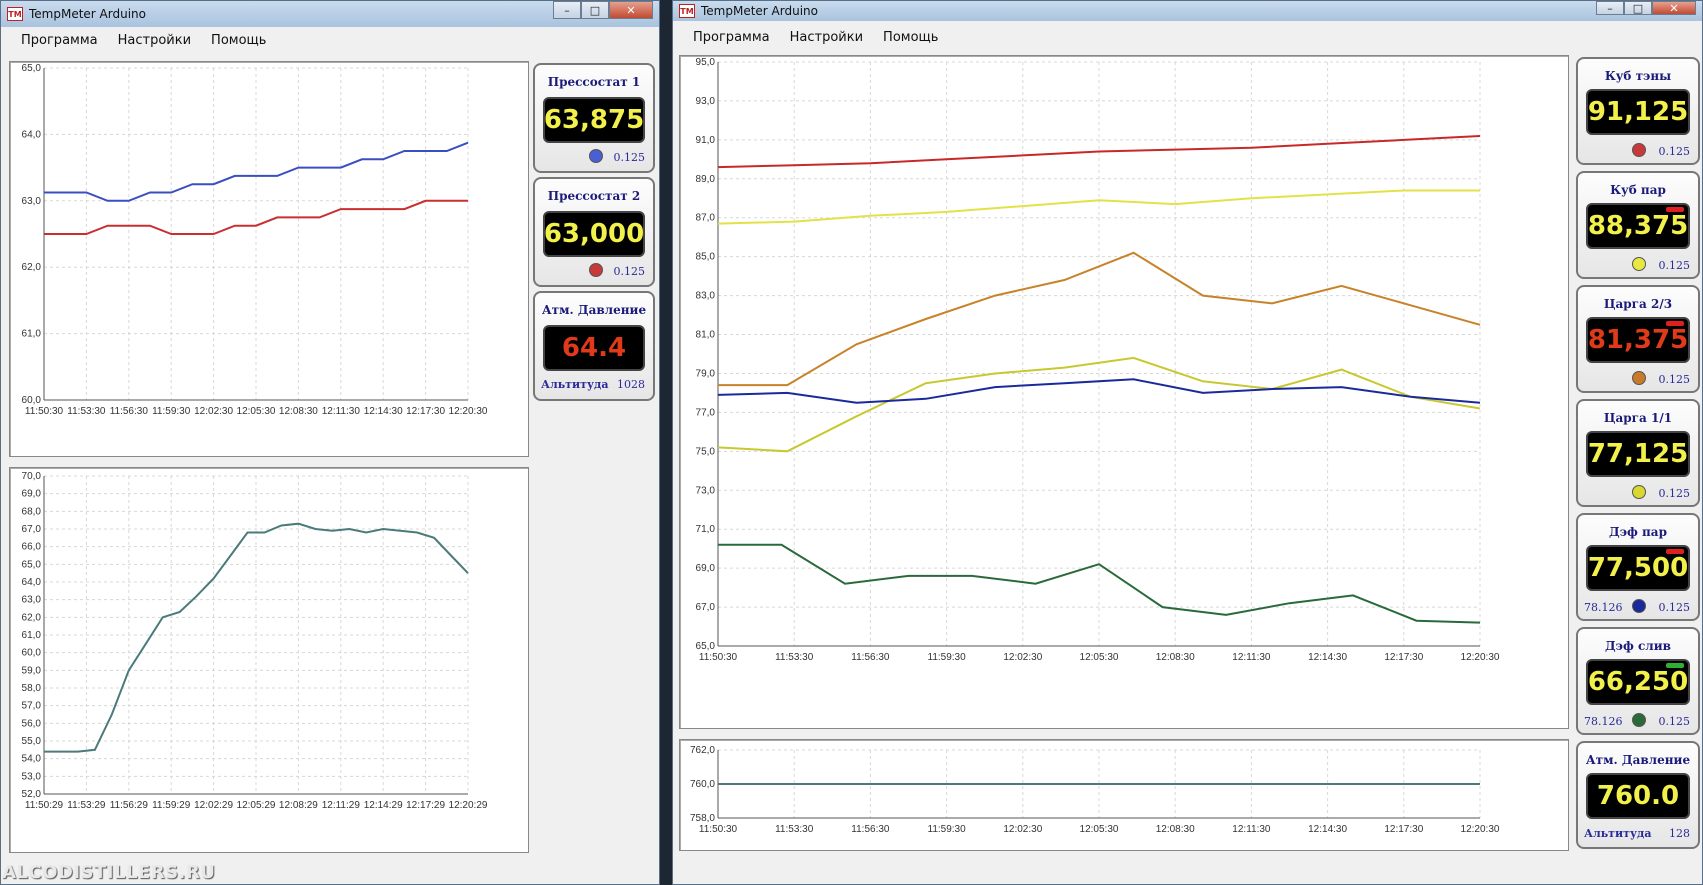 This screenshot has width=1703, height=885. What do you see at coordinates (706, 62) in the screenshot?
I see `y-tick-label: 95,0` at bounding box center [706, 62].